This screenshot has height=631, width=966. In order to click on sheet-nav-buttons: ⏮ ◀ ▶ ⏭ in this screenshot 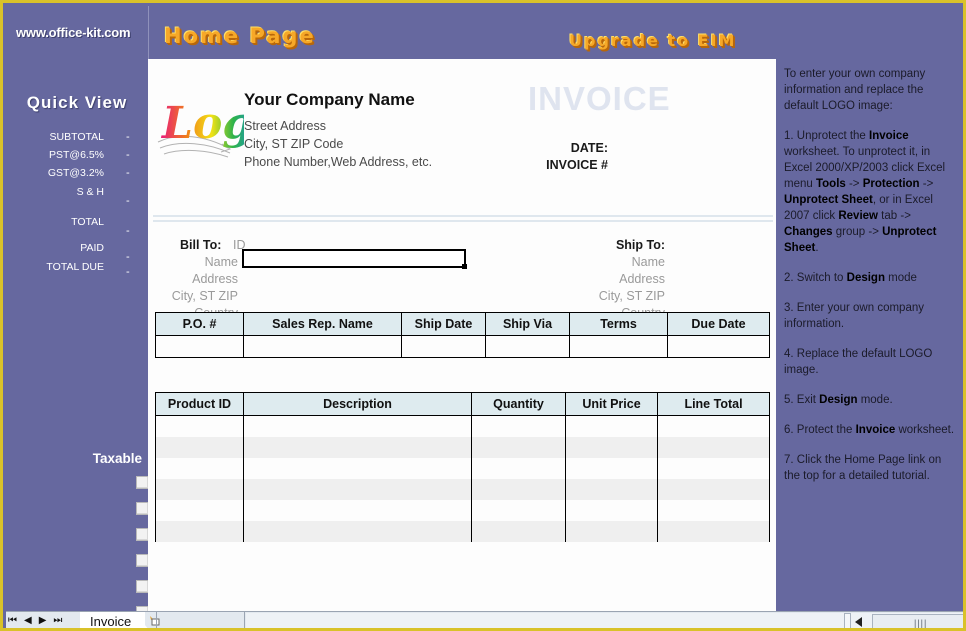, I will do `click(43, 620)`.